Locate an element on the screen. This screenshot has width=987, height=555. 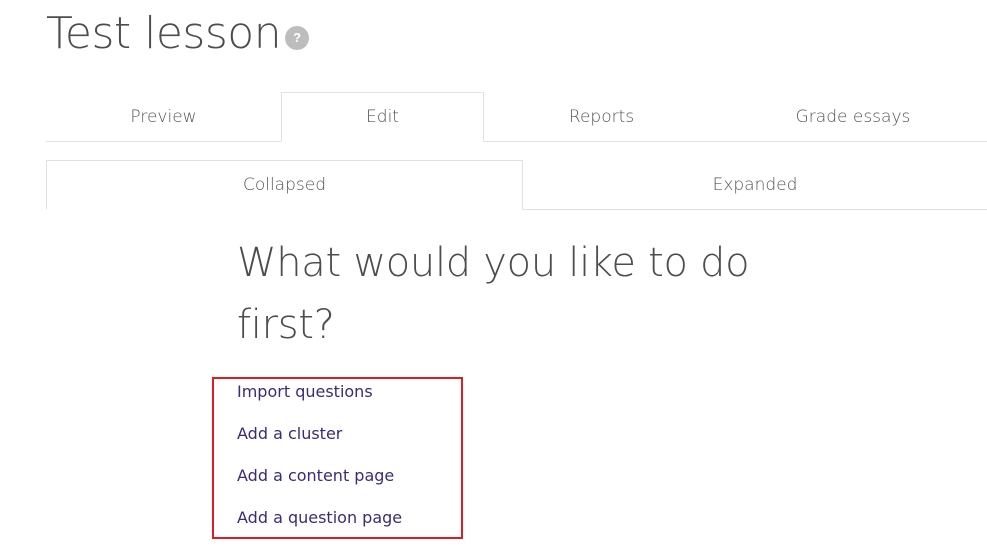
tab-preview: Preview is located at coordinates (163, 117).